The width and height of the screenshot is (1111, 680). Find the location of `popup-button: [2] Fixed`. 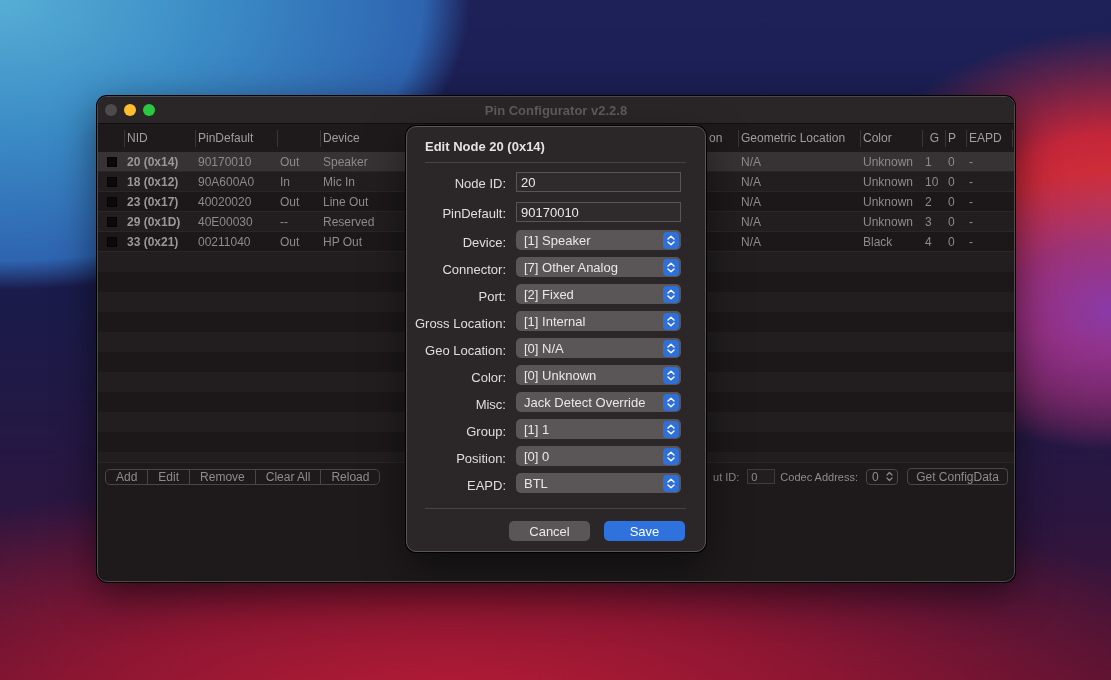

popup-button: [2] Fixed is located at coordinates (598, 294).